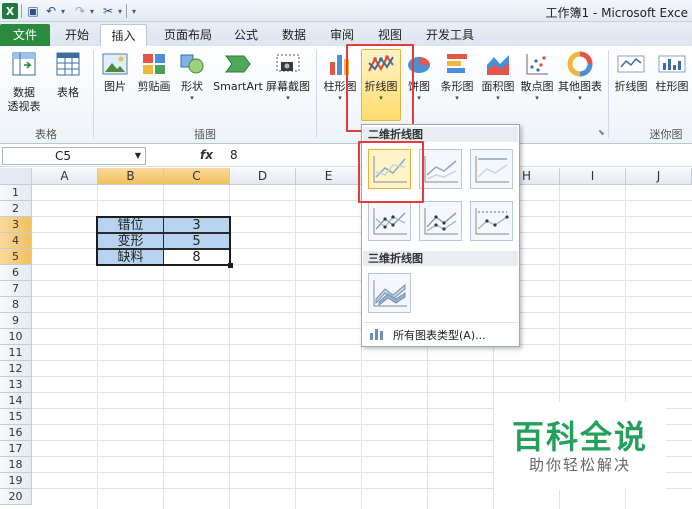 Image resolution: width=692 pixels, height=509 pixels. I want to click on customize-quick-access-icon: ▾, so click(134, 11).